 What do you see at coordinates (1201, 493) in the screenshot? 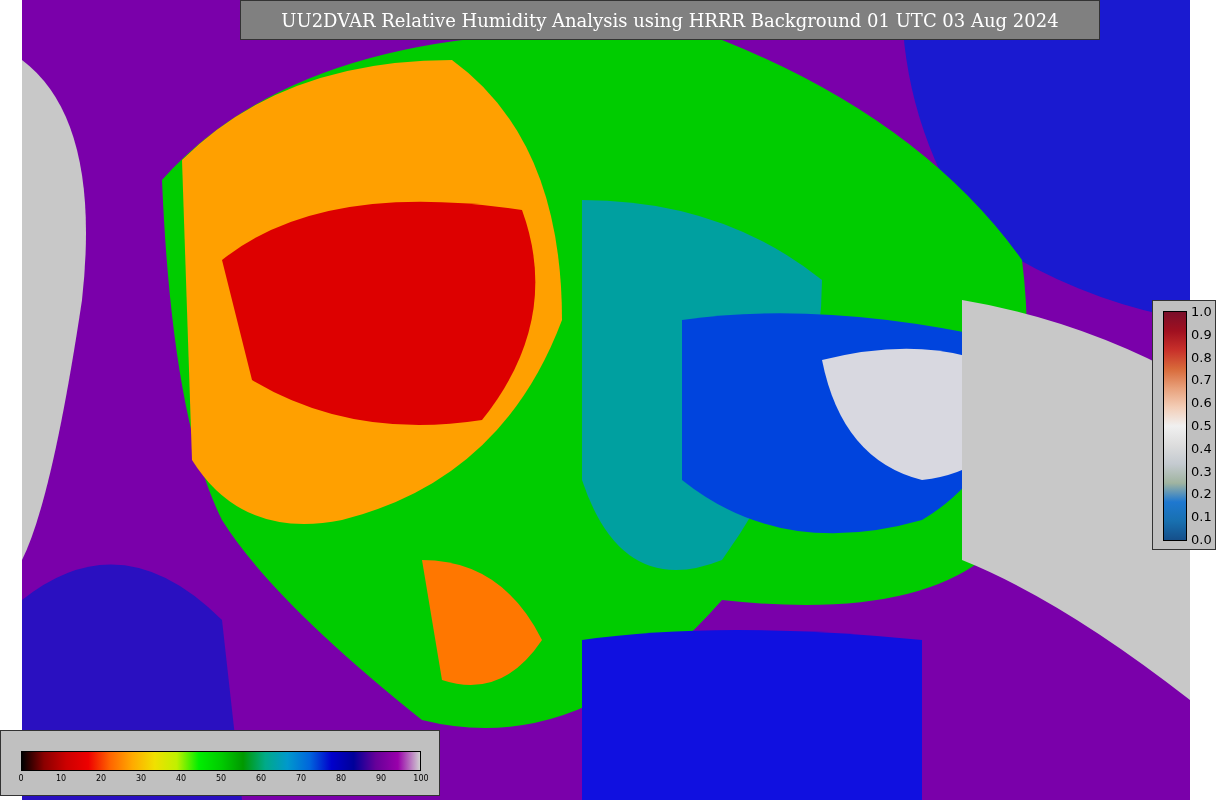
I see `scale-label: 0.2` at bounding box center [1201, 493].